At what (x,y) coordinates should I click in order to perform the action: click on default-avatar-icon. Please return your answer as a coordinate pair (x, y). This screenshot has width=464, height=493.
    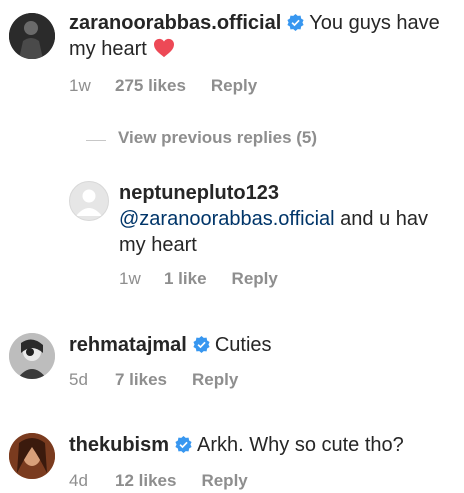
    Looking at the image, I should click on (89, 202).